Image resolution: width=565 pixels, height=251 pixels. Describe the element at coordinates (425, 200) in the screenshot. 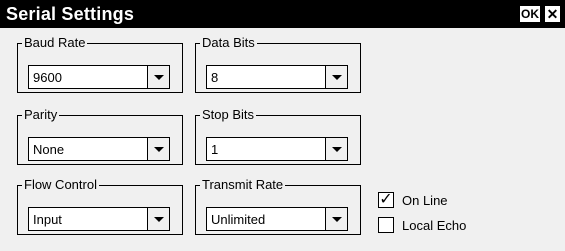

I see `on-line-label: On Line` at that location.